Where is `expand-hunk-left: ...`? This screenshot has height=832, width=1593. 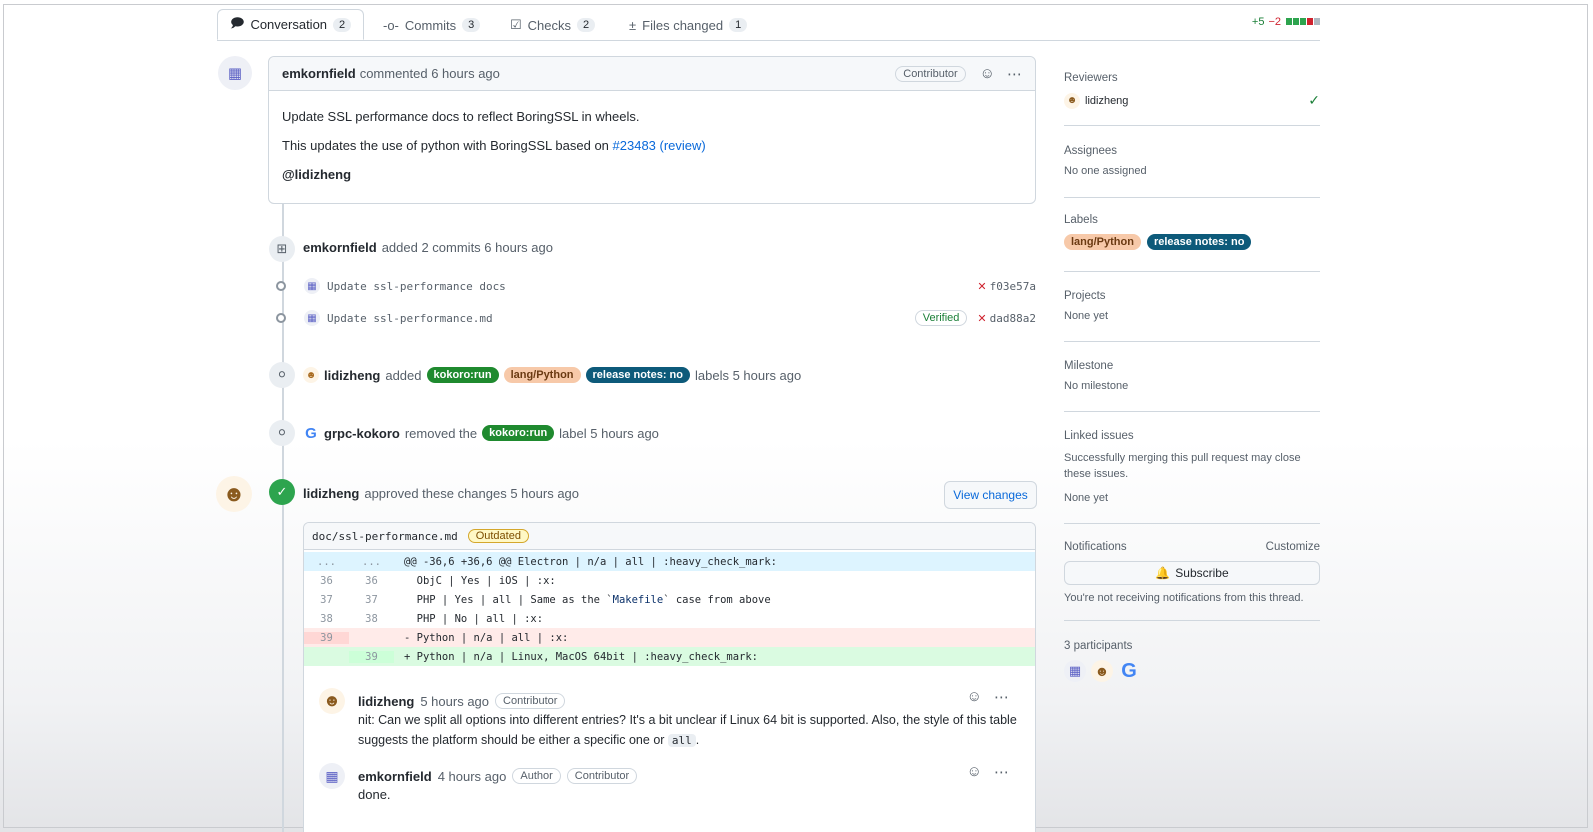 expand-hunk-left: ... is located at coordinates (326, 562).